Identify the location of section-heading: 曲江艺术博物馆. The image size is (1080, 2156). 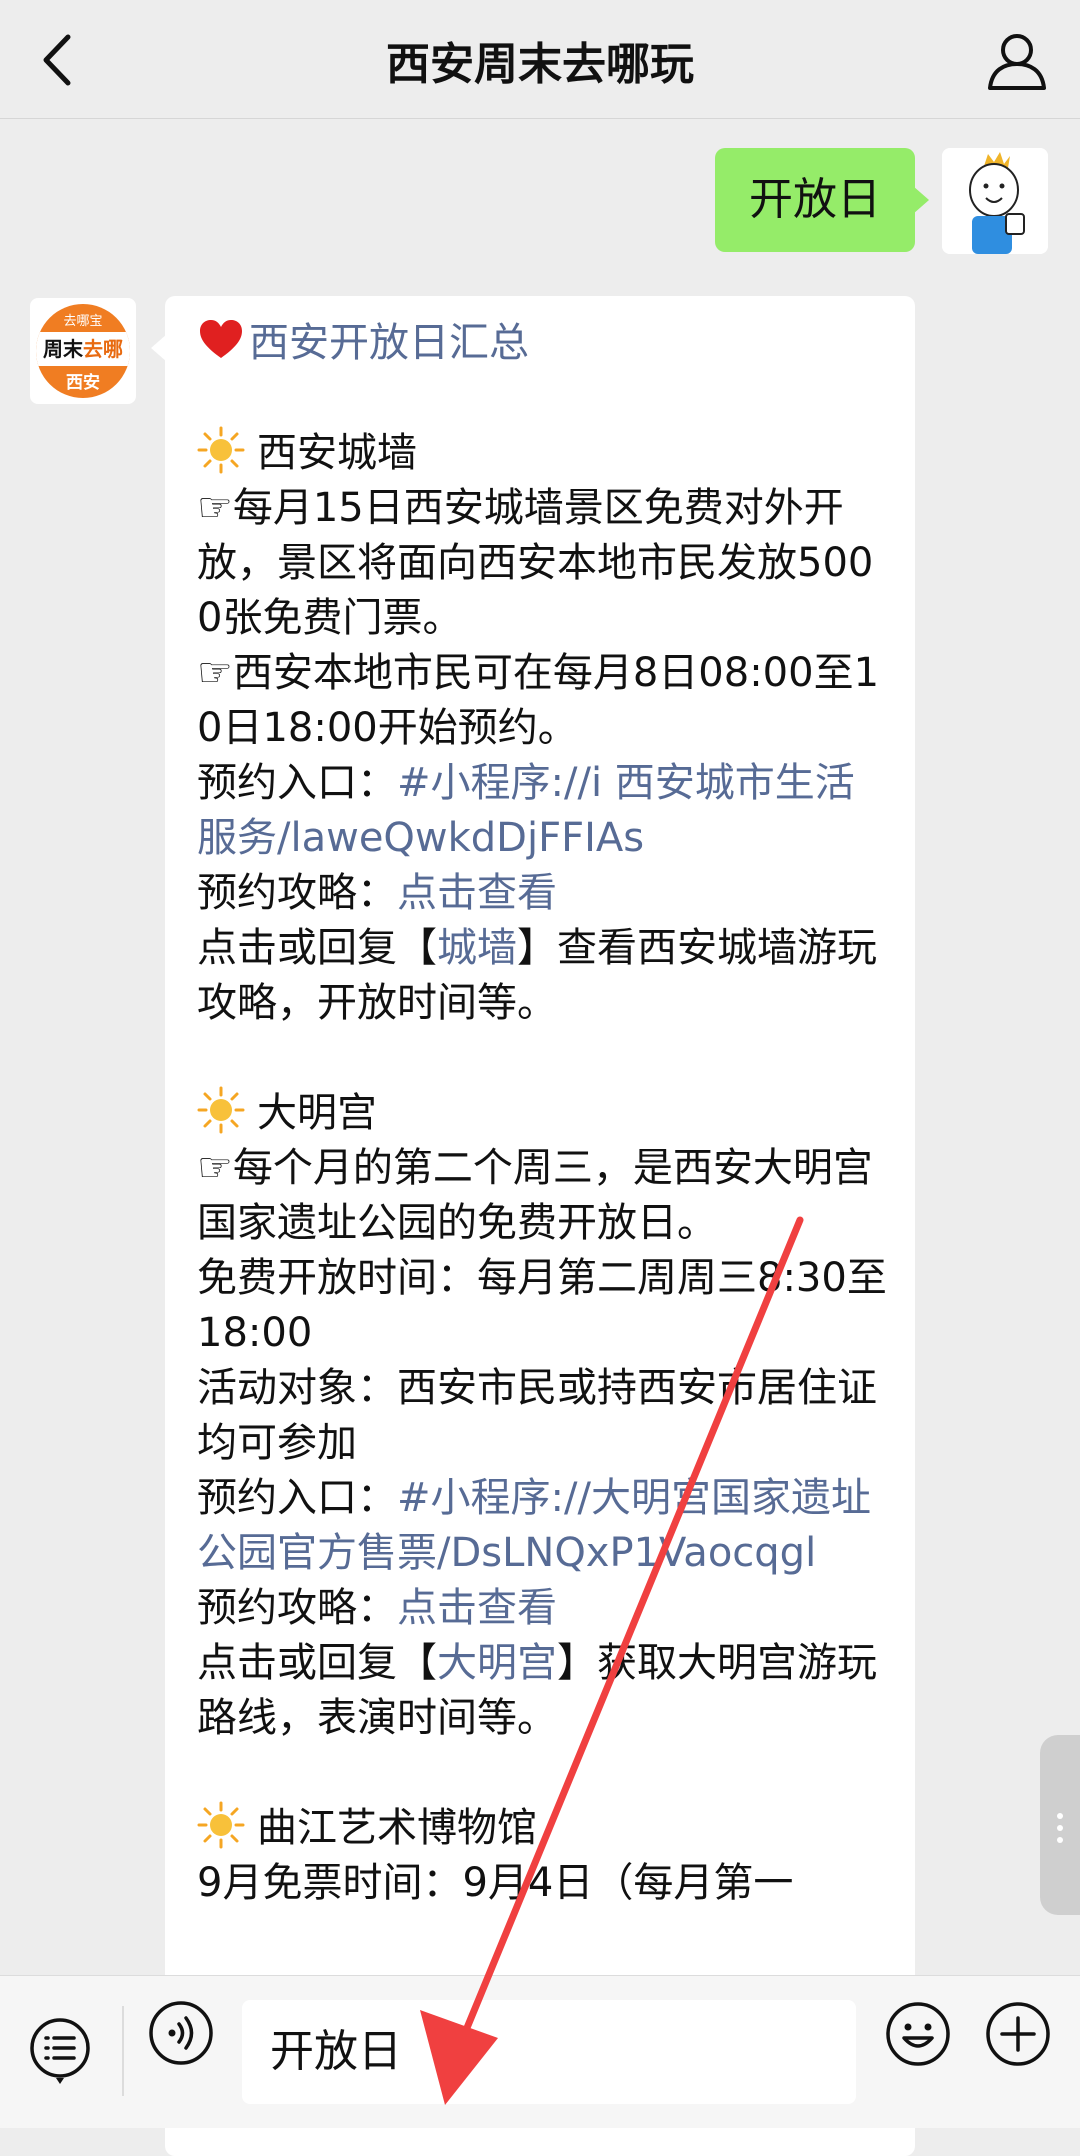
(542, 1828).